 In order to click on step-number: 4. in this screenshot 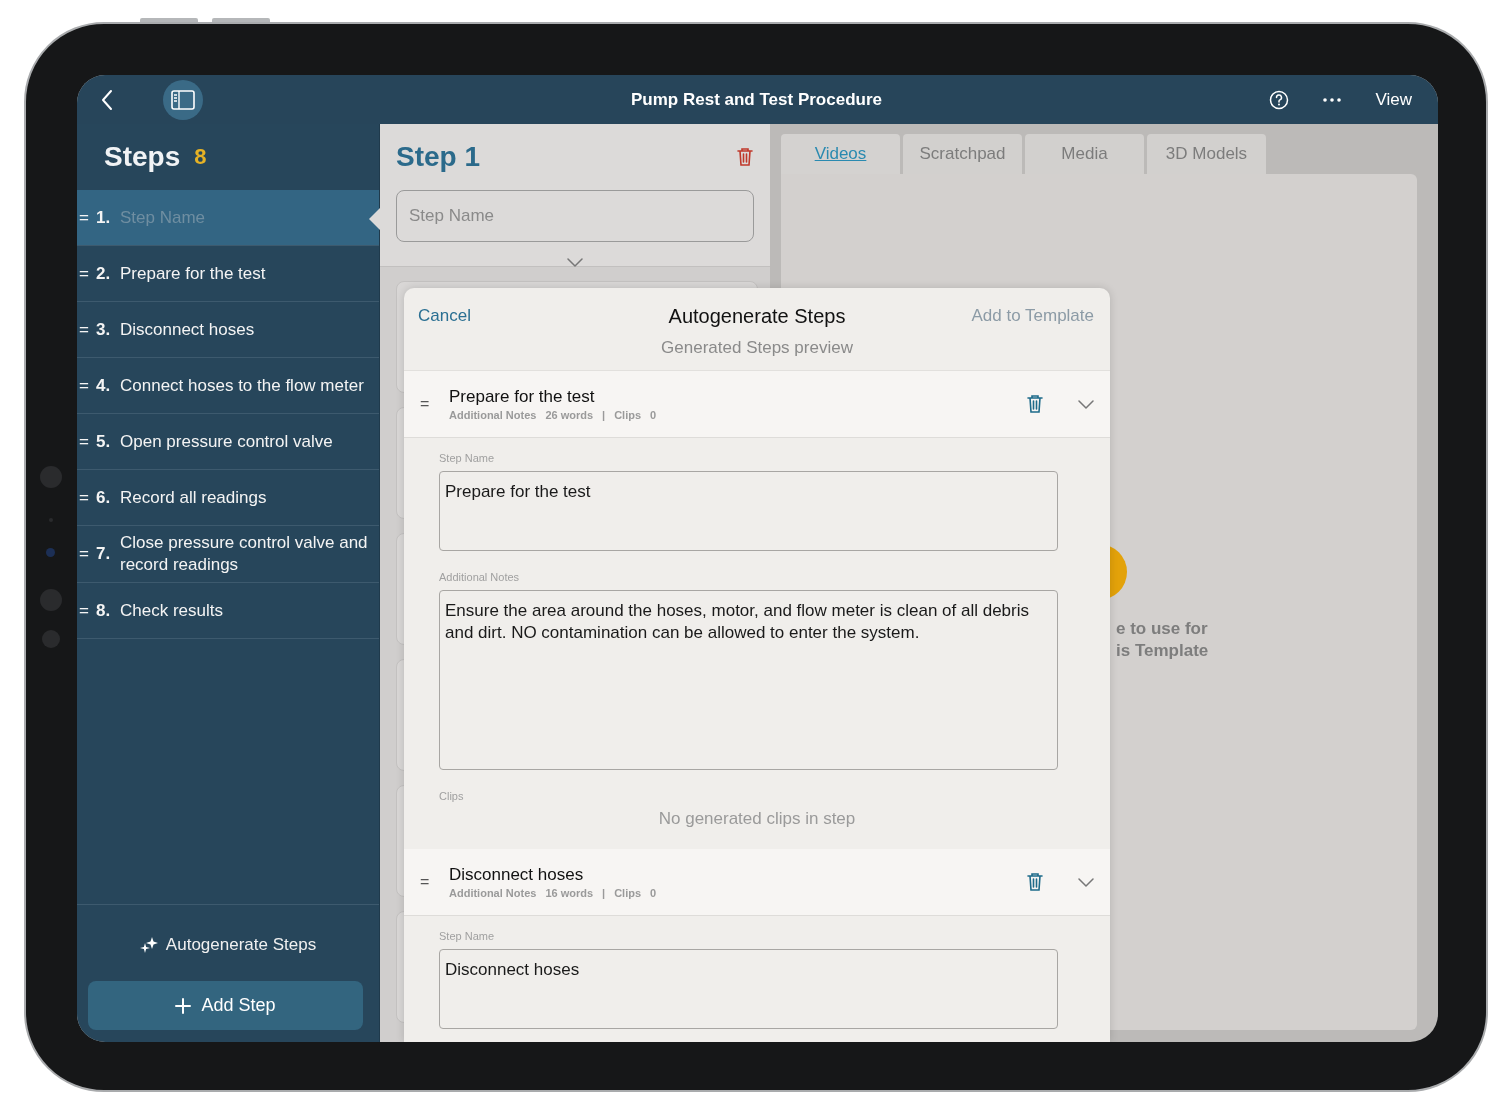, I will do `click(104, 385)`.